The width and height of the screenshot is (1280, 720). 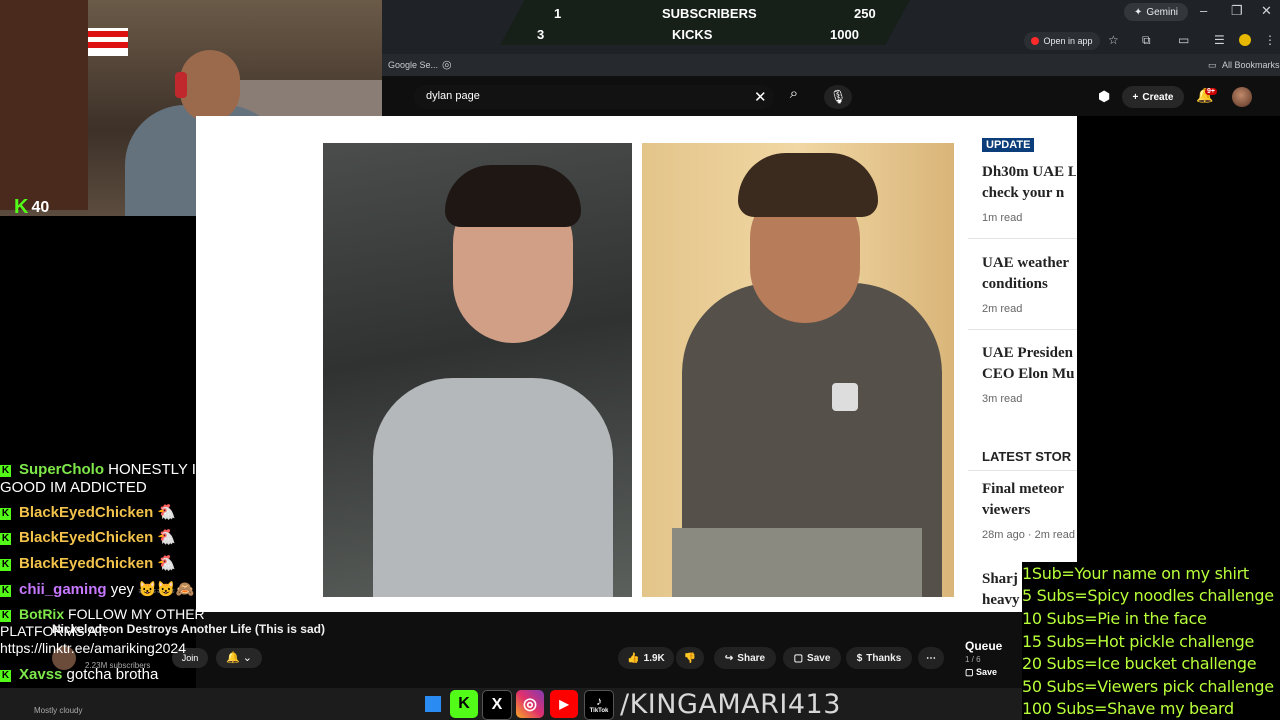 What do you see at coordinates (760, 97) in the screenshot?
I see `clear-search-icon: ✕` at bounding box center [760, 97].